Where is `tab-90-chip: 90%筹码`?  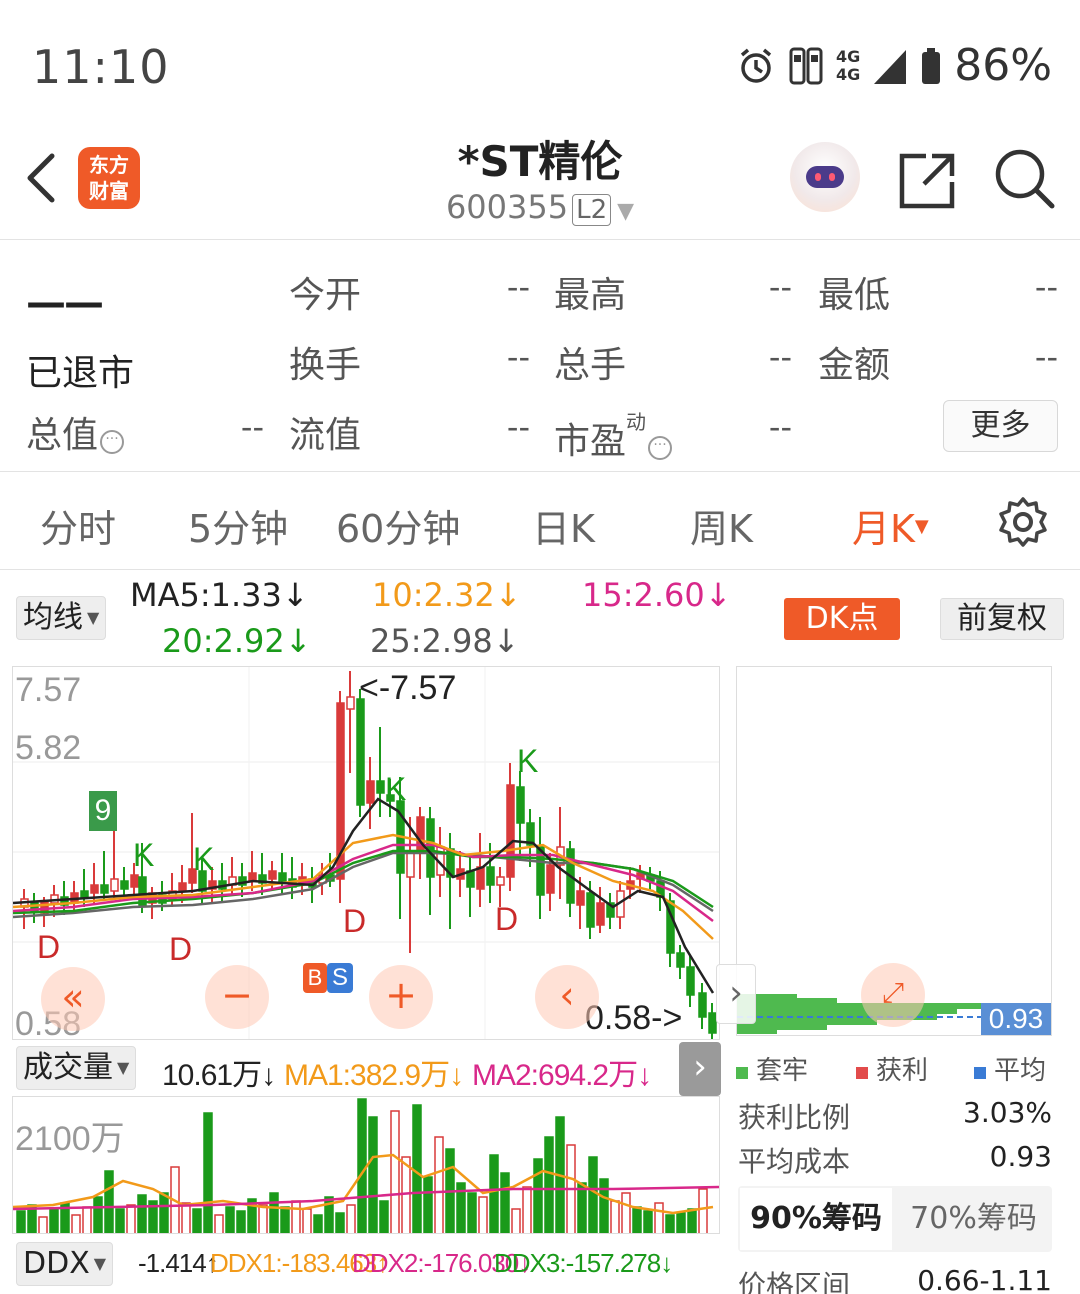
tab-90-chip: 90%筹码 is located at coordinates (816, 1219).